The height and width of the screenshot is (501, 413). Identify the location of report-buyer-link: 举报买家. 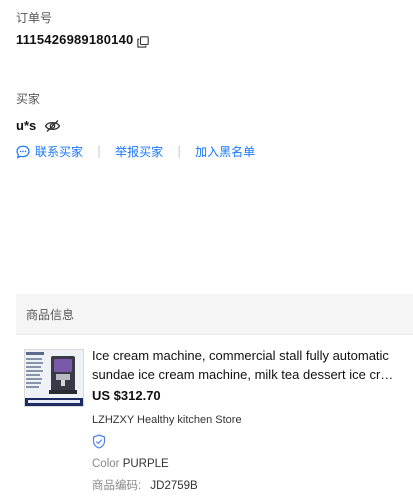
(139, 151).